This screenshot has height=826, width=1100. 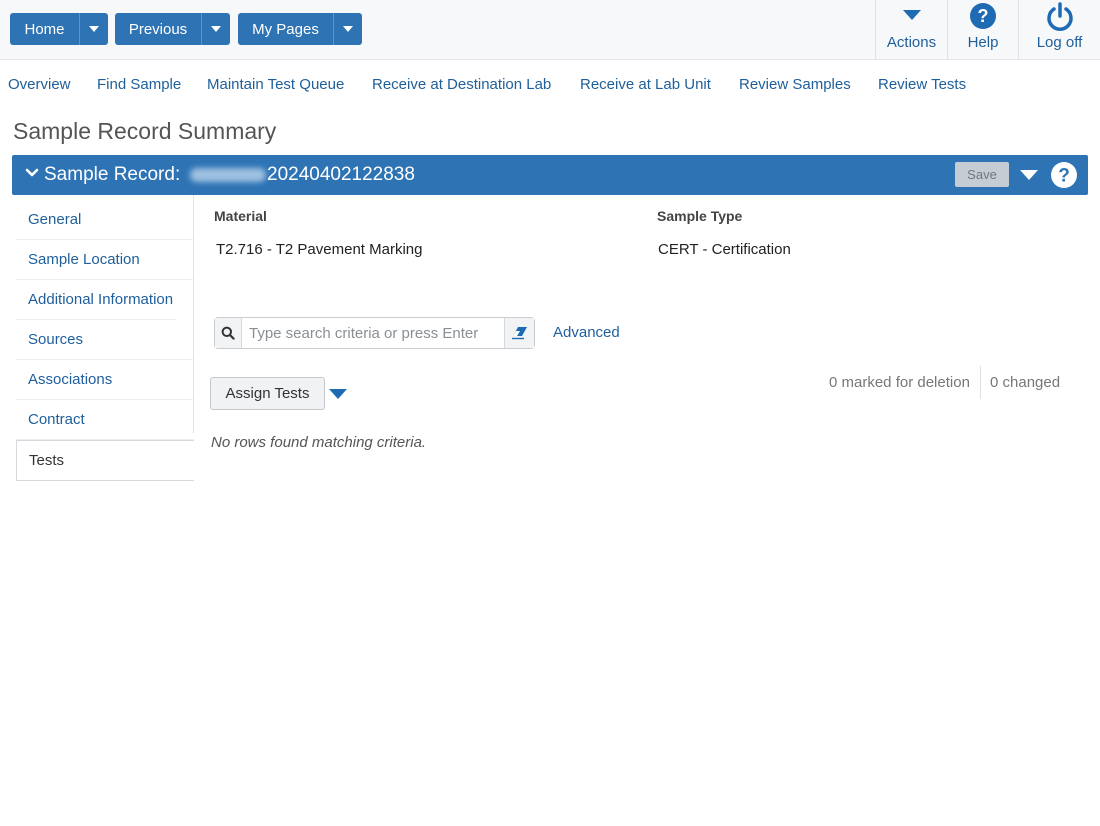 What do you see at coordinates (341, 174) in the screenshot?
I see `record-number: 20240402122838` at bounding box center [341, 174].